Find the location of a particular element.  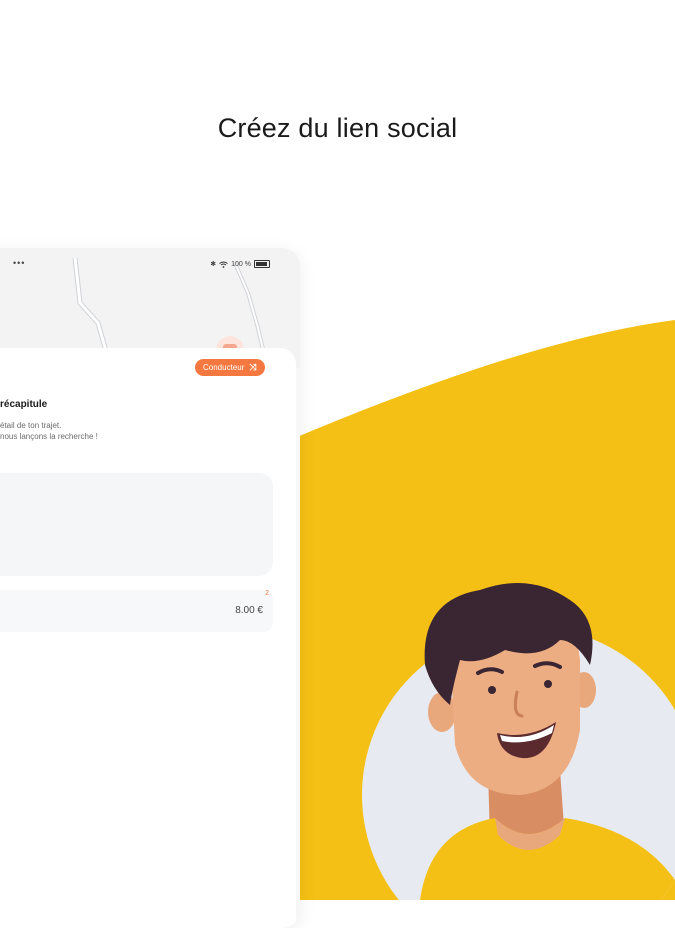

price-card: 2 8.00 € is located at coordinates (136, 611).